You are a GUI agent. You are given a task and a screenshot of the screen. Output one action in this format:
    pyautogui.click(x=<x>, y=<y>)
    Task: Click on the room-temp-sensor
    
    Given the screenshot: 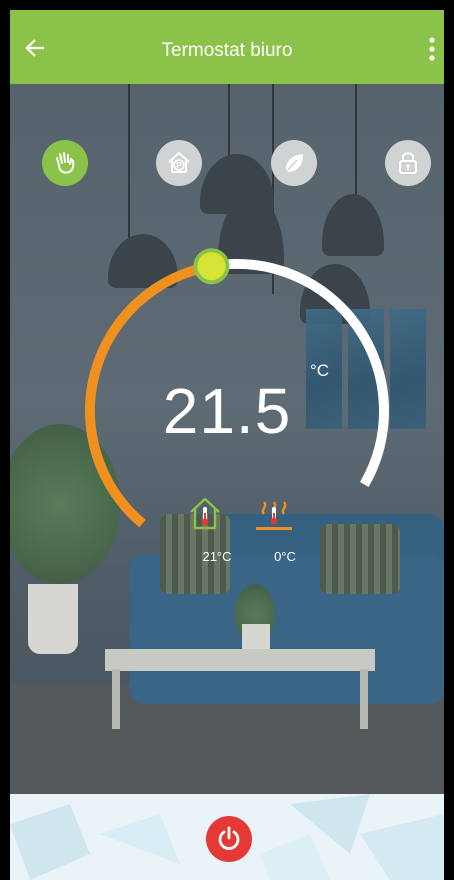 What is the action you would take?
    pyautogui.click(x=205, y=515)
    